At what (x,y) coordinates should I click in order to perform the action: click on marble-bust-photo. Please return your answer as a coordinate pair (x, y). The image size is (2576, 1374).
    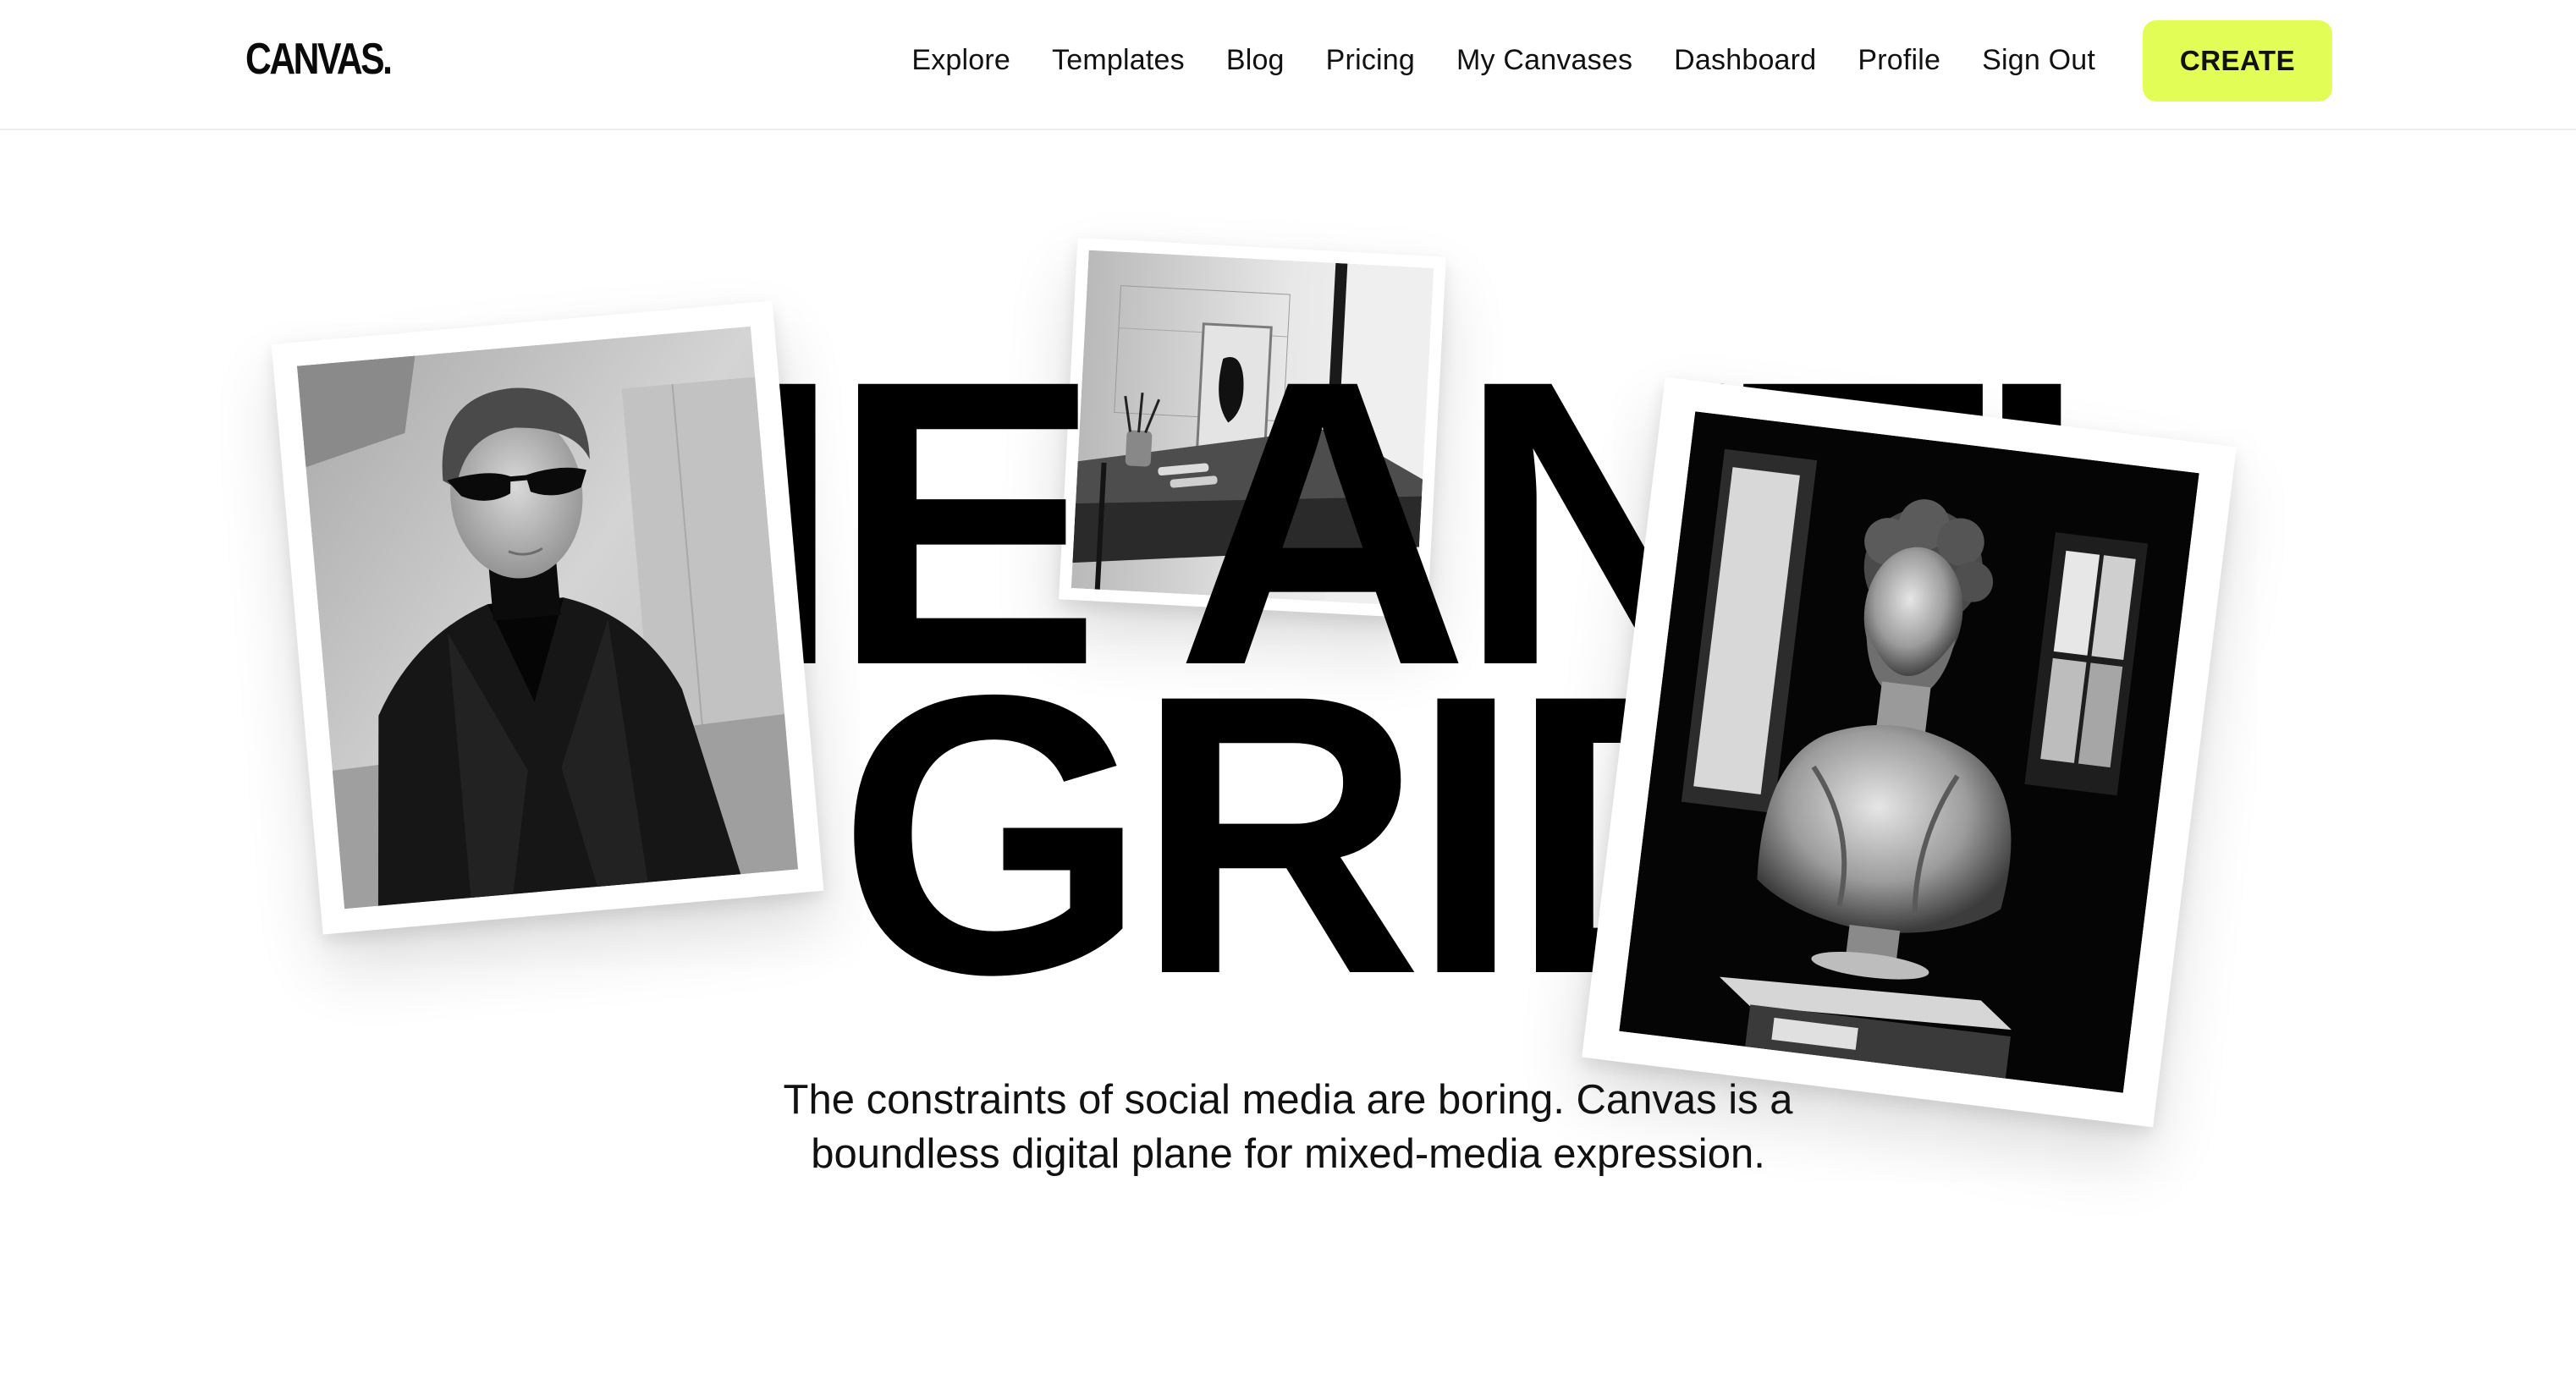
    Looking at the image, I should click on (1909, 752).